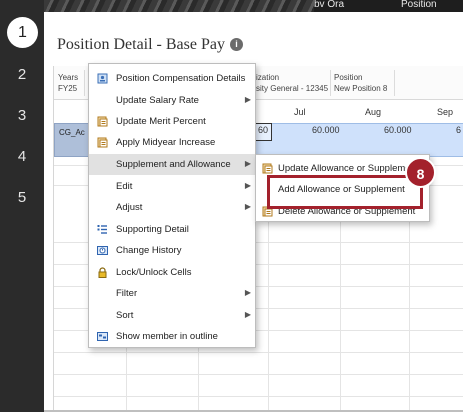 The height and width of the screenshot is (412, 463). What do you see at coordinates (329, 5) in the screenshot?
I see `banner-left-text: bv Ora` at bounding box center [329, 5].